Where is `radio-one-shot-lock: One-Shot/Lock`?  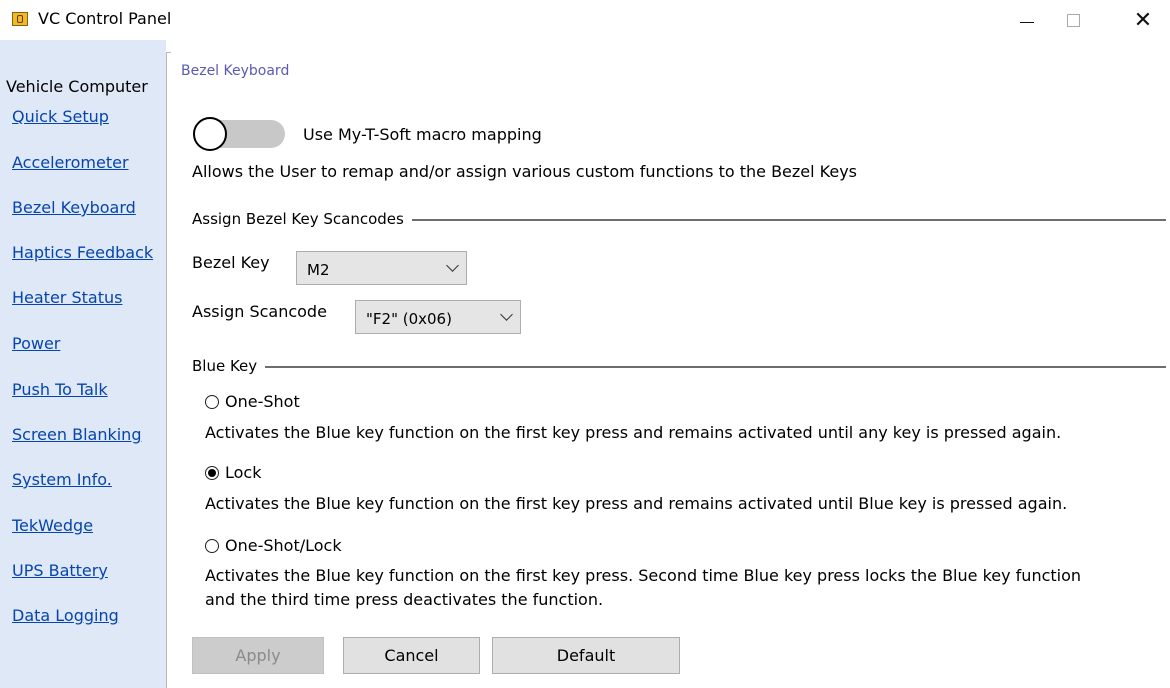
radio-one-shot-lock: One-Shot/Lock is located at coordinates (273, 545).